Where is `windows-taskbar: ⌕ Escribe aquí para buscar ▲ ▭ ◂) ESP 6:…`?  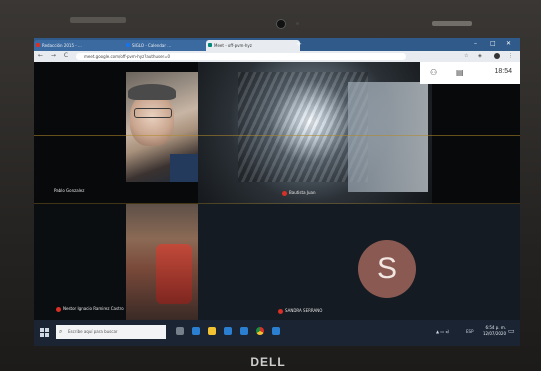
windows-taskbar: ⌕ Escribe aquí para buscar ▲ ▭ ◂) ESP 6:… is located at coordinates (277, 333).